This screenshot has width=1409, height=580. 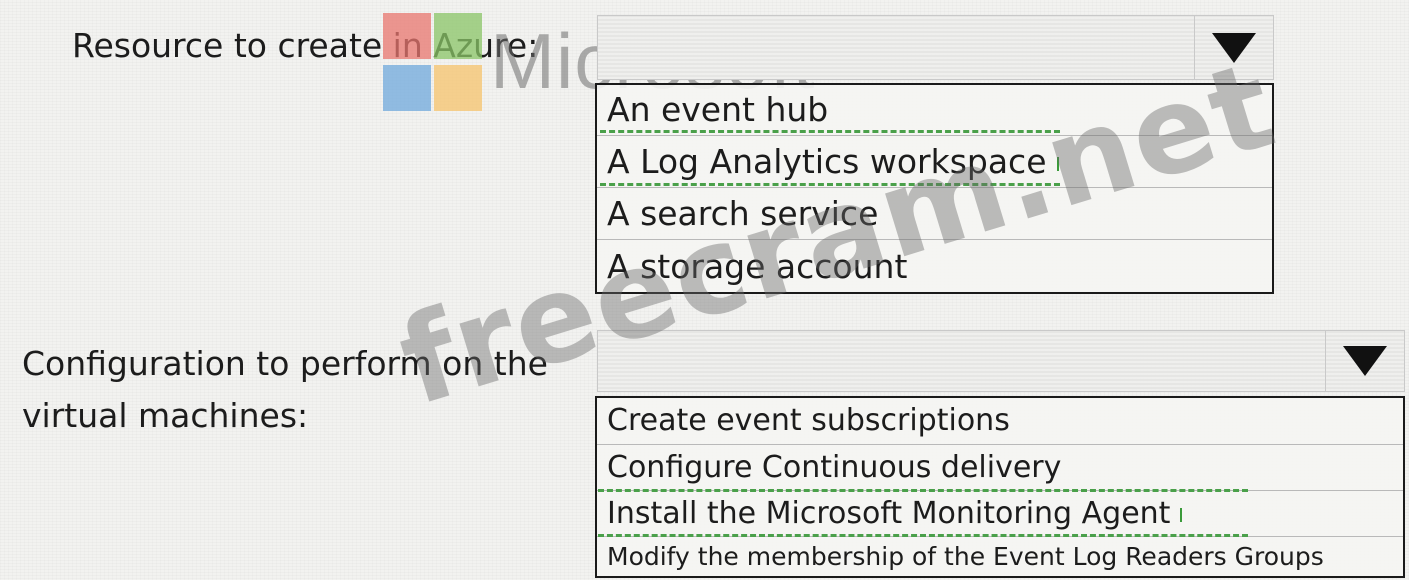 I want to click on answer-highlight-top, so click(x=923, y=490).